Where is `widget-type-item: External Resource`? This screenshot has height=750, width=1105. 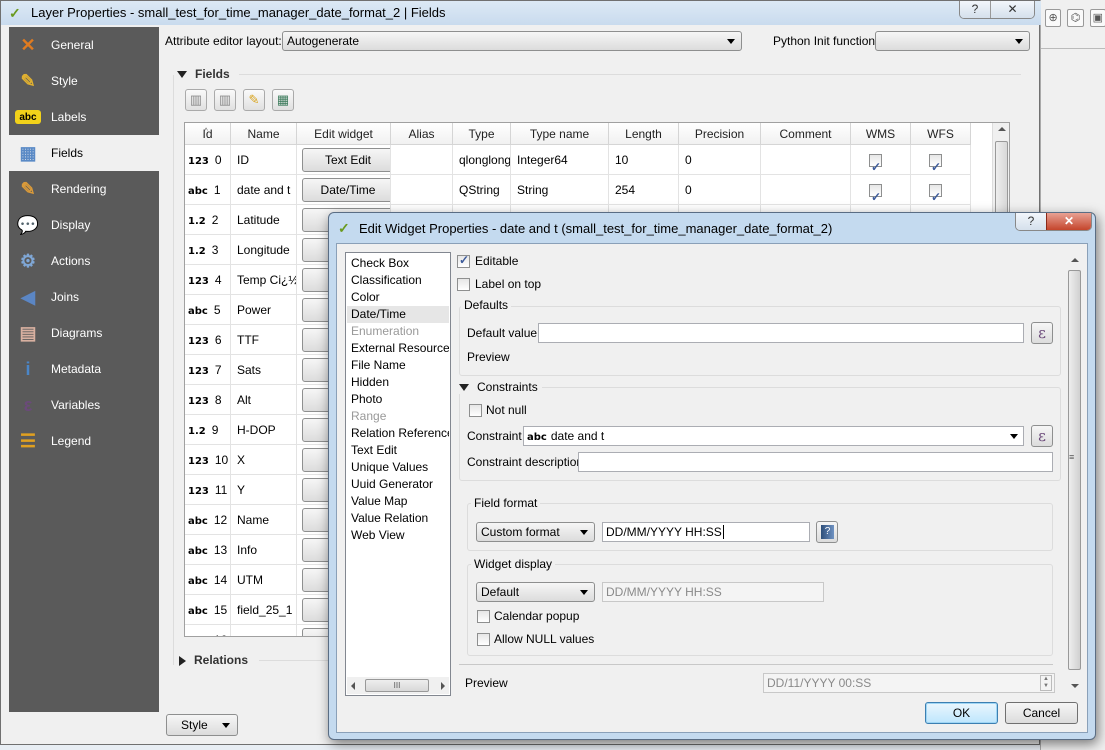
widget-type-item: External Resource is located at coordinates (398, 348).